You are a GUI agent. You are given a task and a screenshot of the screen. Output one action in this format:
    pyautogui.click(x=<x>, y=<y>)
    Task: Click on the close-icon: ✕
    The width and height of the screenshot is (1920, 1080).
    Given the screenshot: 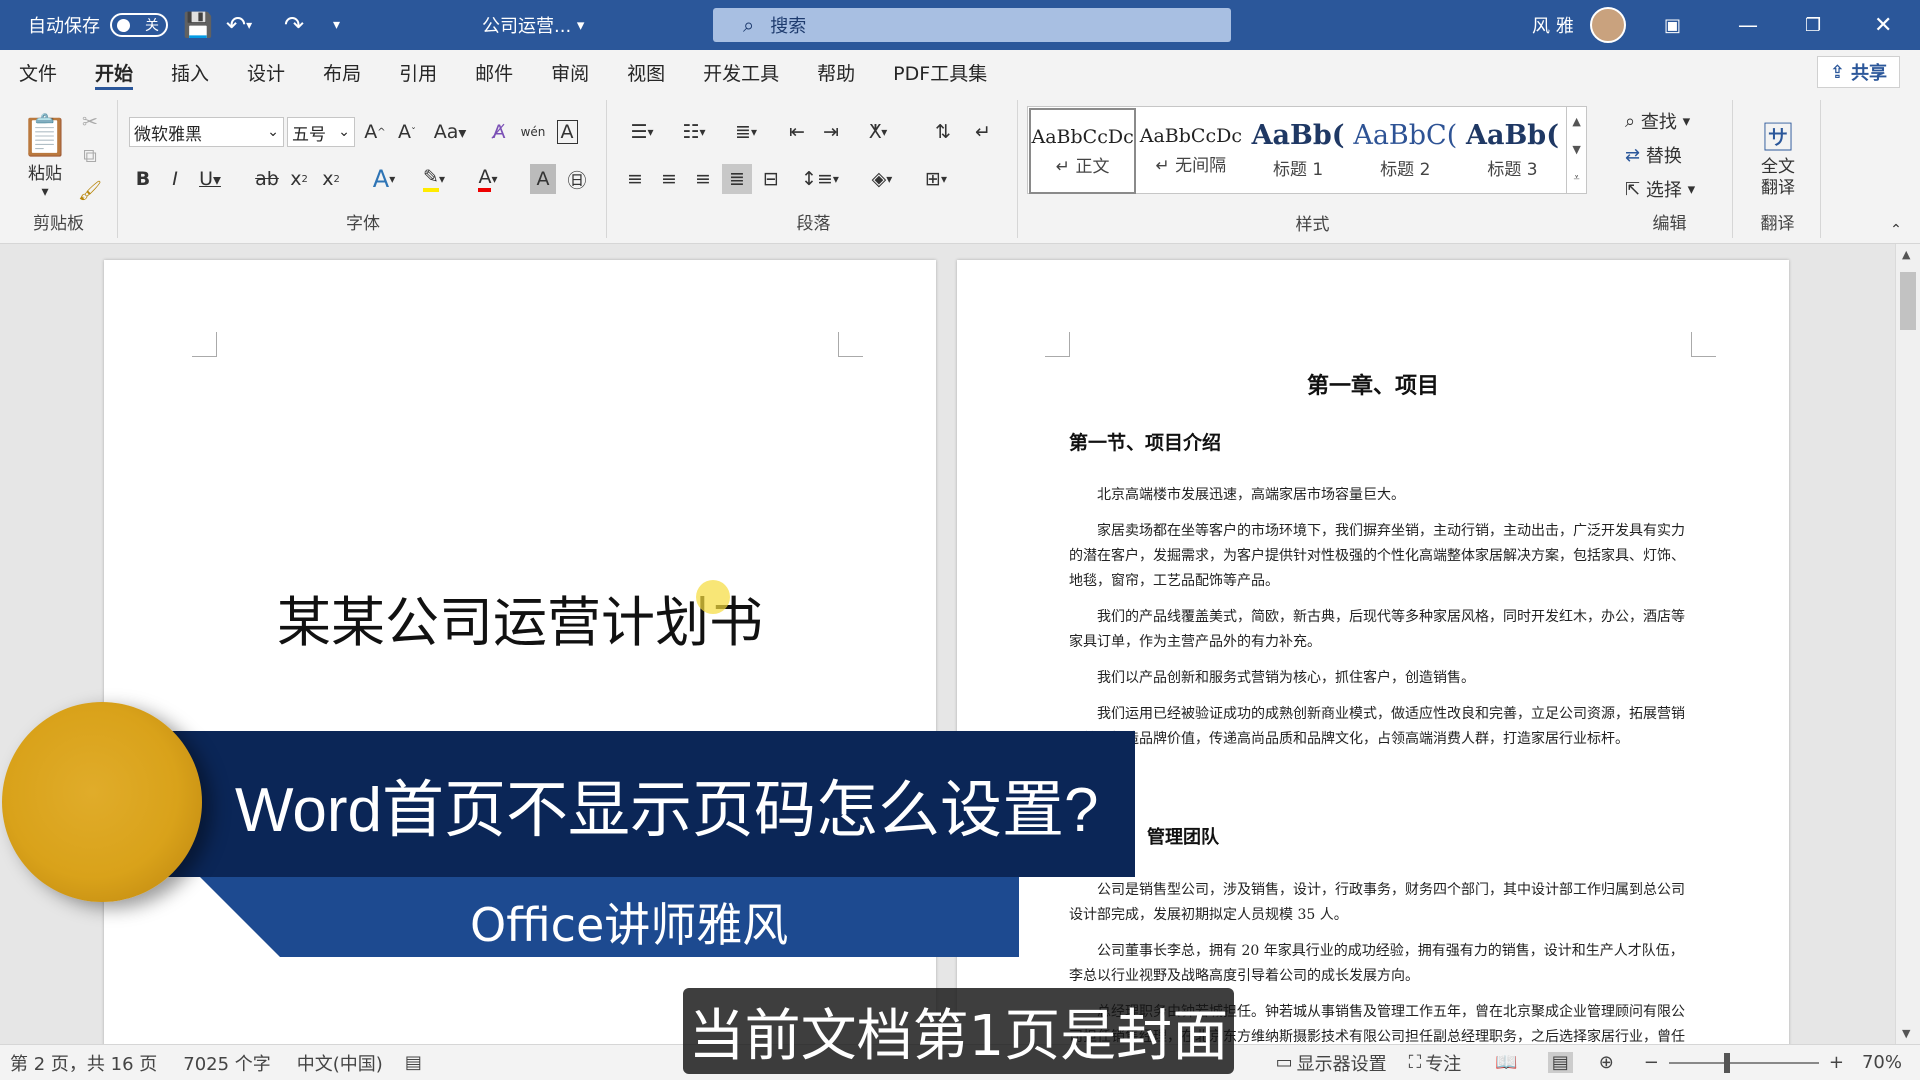 What is the action you would take?
    pyautogui.click(x=1883, y=25)
    